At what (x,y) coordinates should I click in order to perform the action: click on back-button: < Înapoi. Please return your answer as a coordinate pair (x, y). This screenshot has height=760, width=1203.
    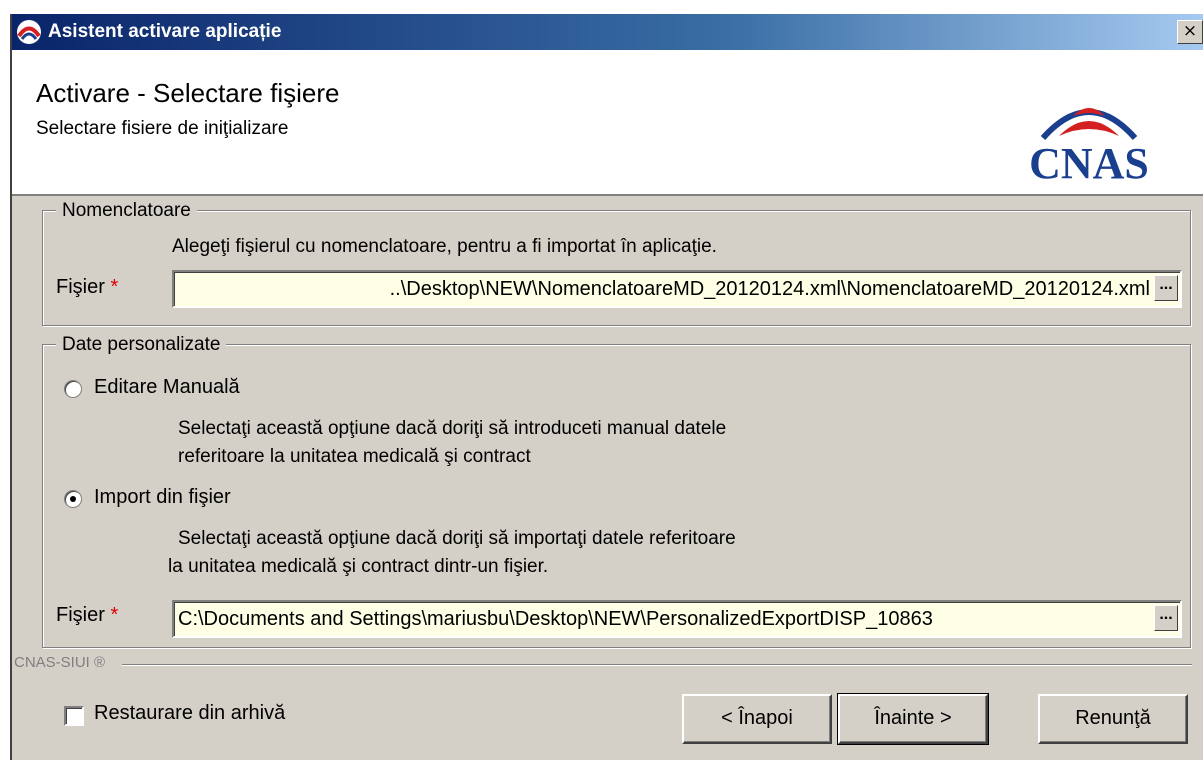
    Looking at the image, I should click on (757, 719).